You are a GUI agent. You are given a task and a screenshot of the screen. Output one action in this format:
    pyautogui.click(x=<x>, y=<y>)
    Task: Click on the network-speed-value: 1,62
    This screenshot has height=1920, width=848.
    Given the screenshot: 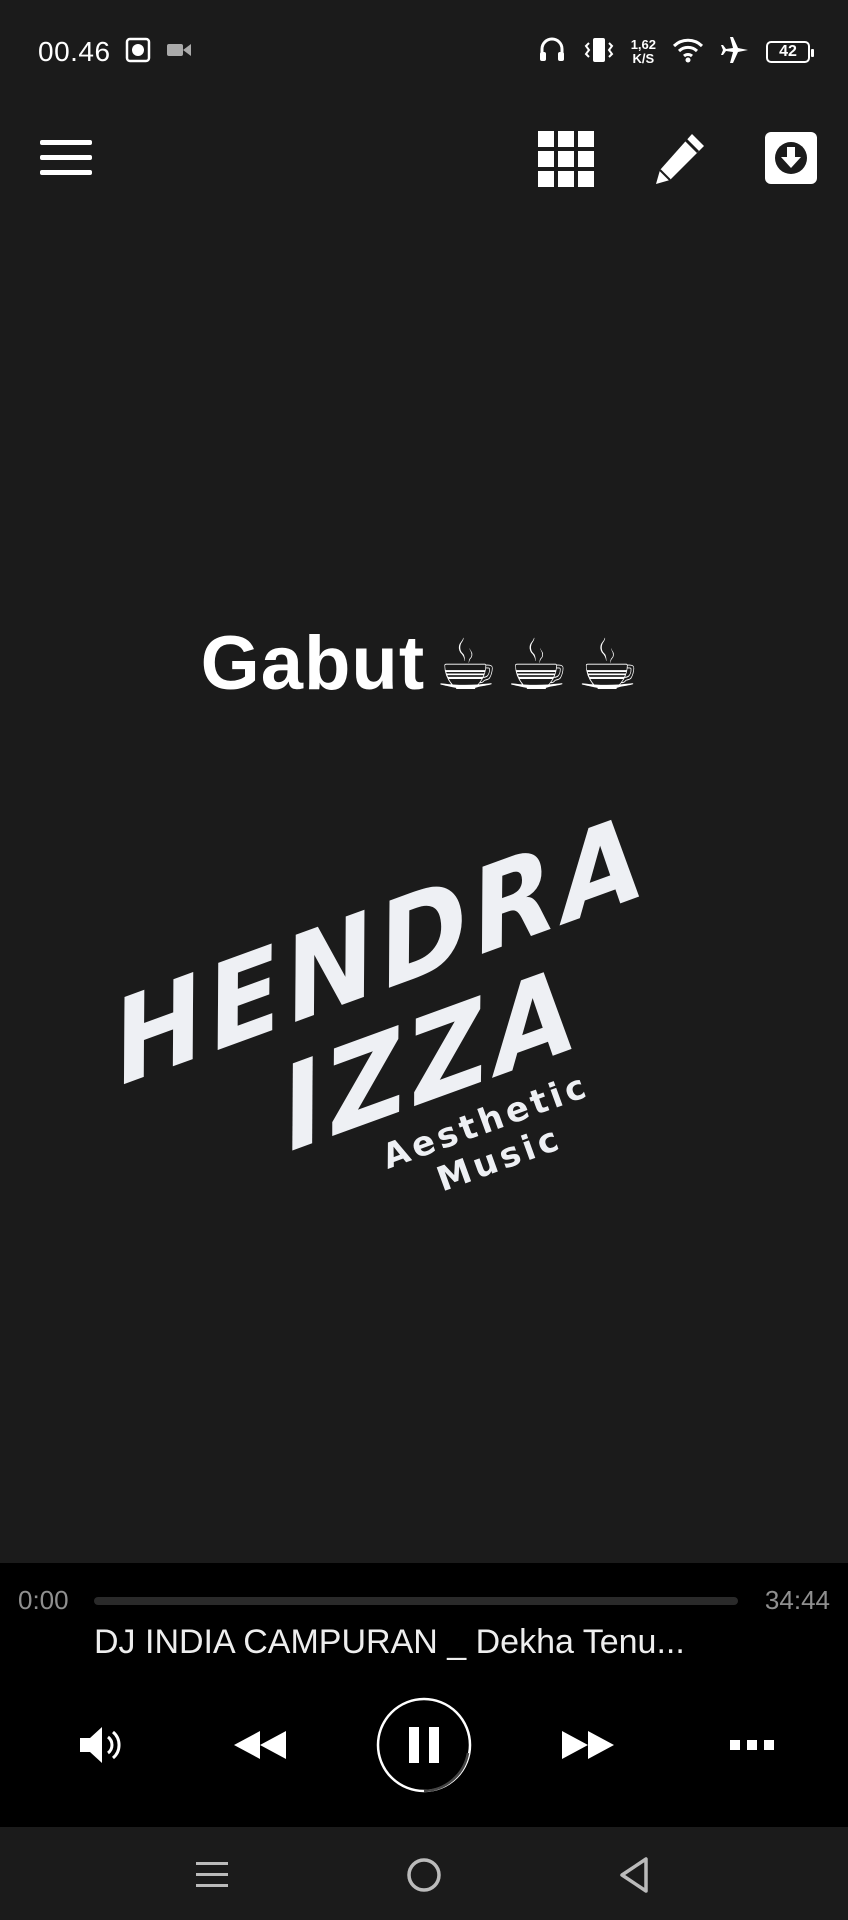 What is the action you would take?
    pyautogui.click(x=643, y=44)
    